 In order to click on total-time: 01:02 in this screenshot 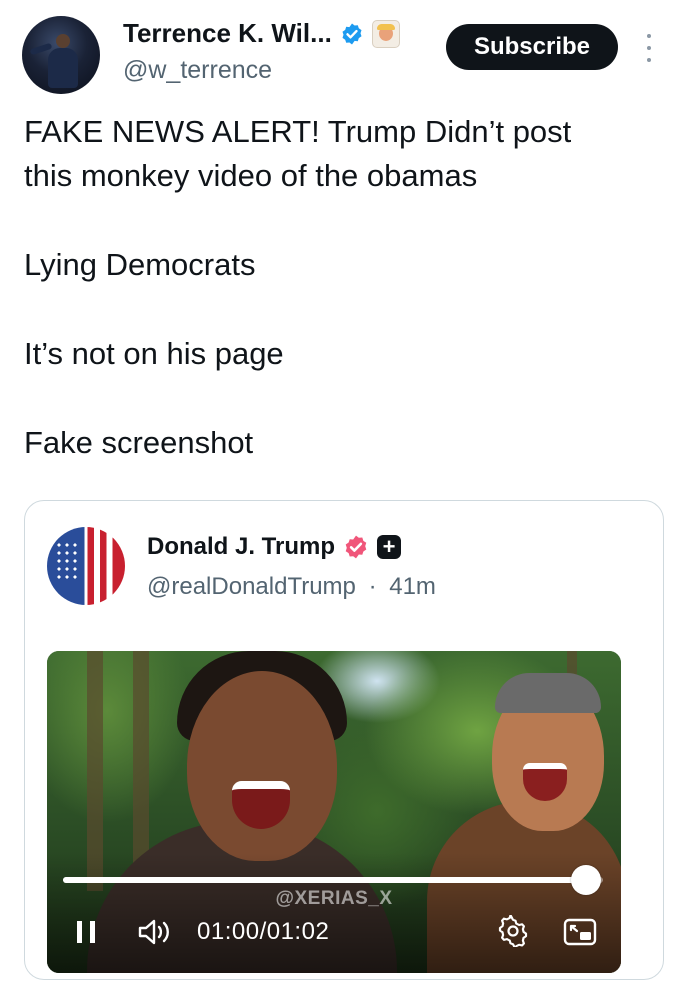, I will do `click(298, 931)`.